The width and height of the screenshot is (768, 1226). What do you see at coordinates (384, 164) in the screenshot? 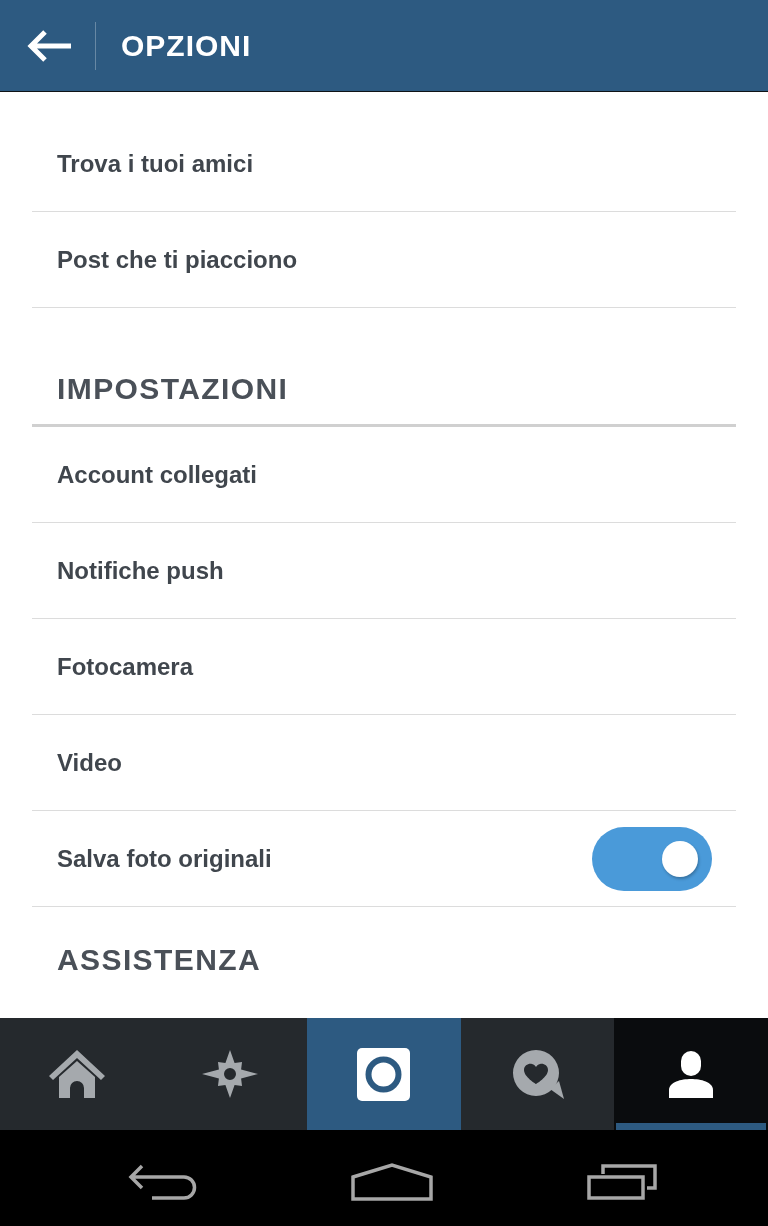
I see `menu-item: Trova i tuoi amici` at bounding box center [384, 164].